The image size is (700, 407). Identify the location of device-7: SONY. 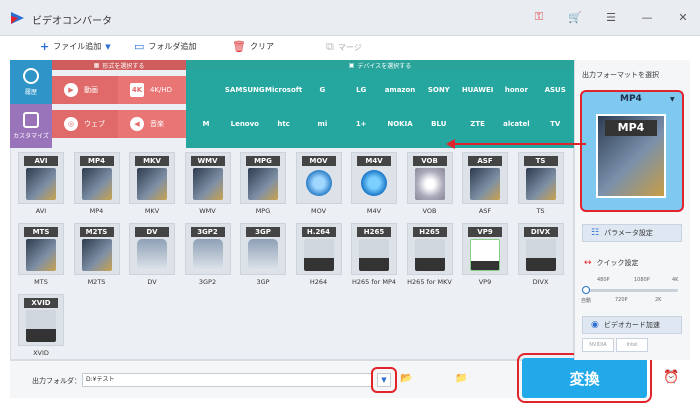
(439, 90).